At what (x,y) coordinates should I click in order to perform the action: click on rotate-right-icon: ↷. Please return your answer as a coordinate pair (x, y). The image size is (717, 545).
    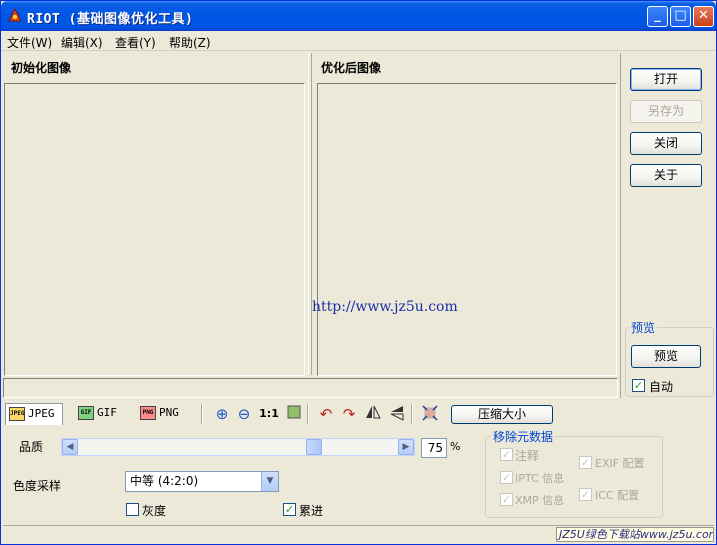
    Looking at the image, I should click on (349, 414).